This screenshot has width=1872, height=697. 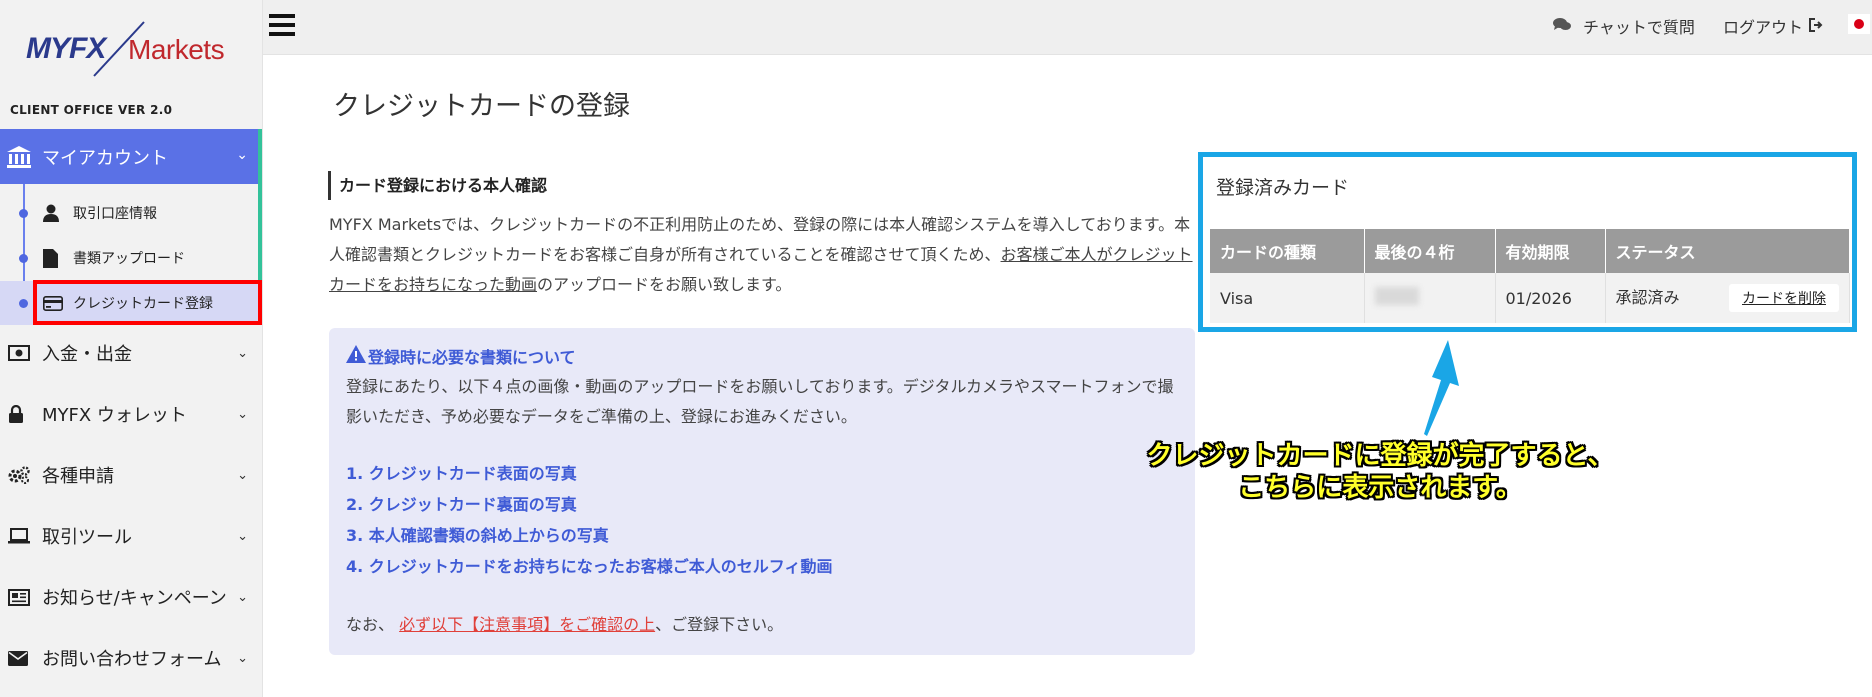 What do you see at coordinates (1647, 297) in the screenshot?
I see `card-status-text: 承認済み` at bounding box center [1647, 297].